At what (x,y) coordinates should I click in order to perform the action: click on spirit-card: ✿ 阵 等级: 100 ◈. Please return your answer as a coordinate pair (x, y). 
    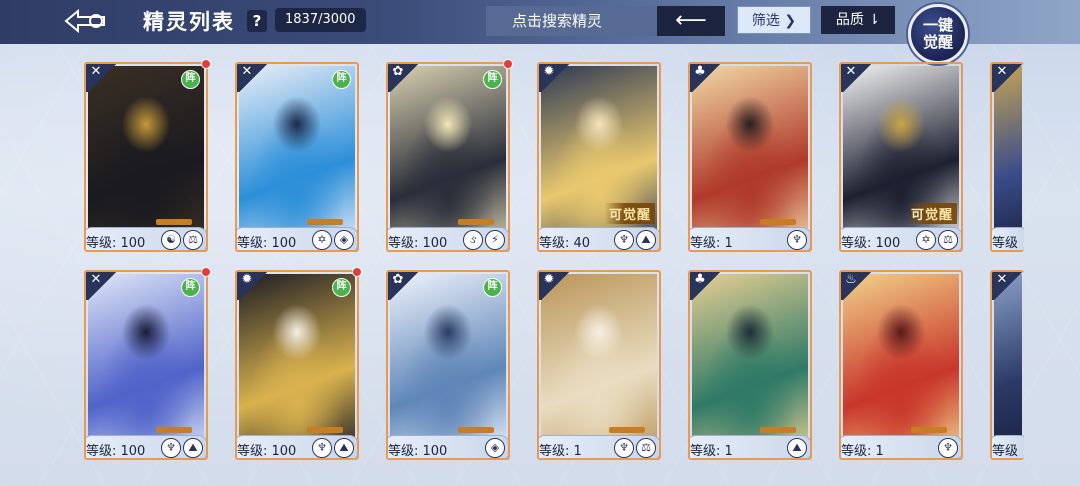
    Looking at the image, I should click on (448, 365).